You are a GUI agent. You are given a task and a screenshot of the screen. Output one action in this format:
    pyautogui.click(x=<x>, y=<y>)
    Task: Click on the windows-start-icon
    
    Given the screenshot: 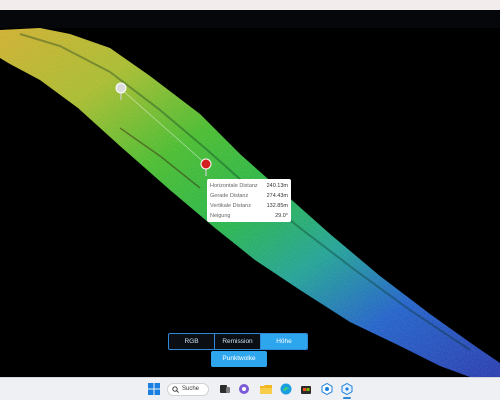 What is the action you would take?
    pyautogui.click(x=154, y=389)
    